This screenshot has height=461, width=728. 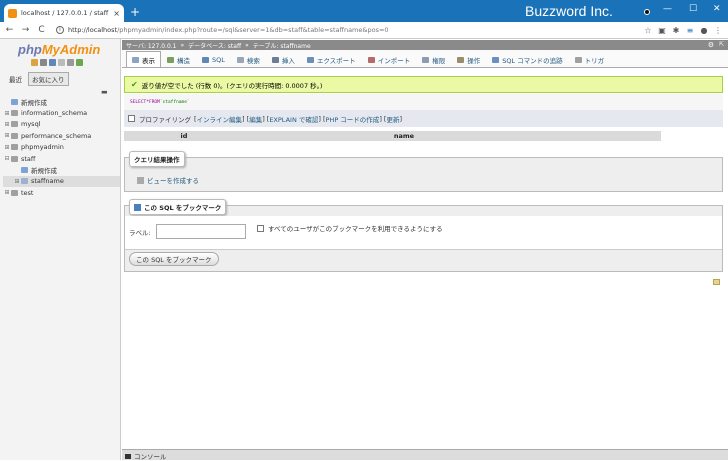 What do you see at coordinates (47, 181) in the screenshot?
I see `tree-item-label: staffname` at bounding box center [47, 181].